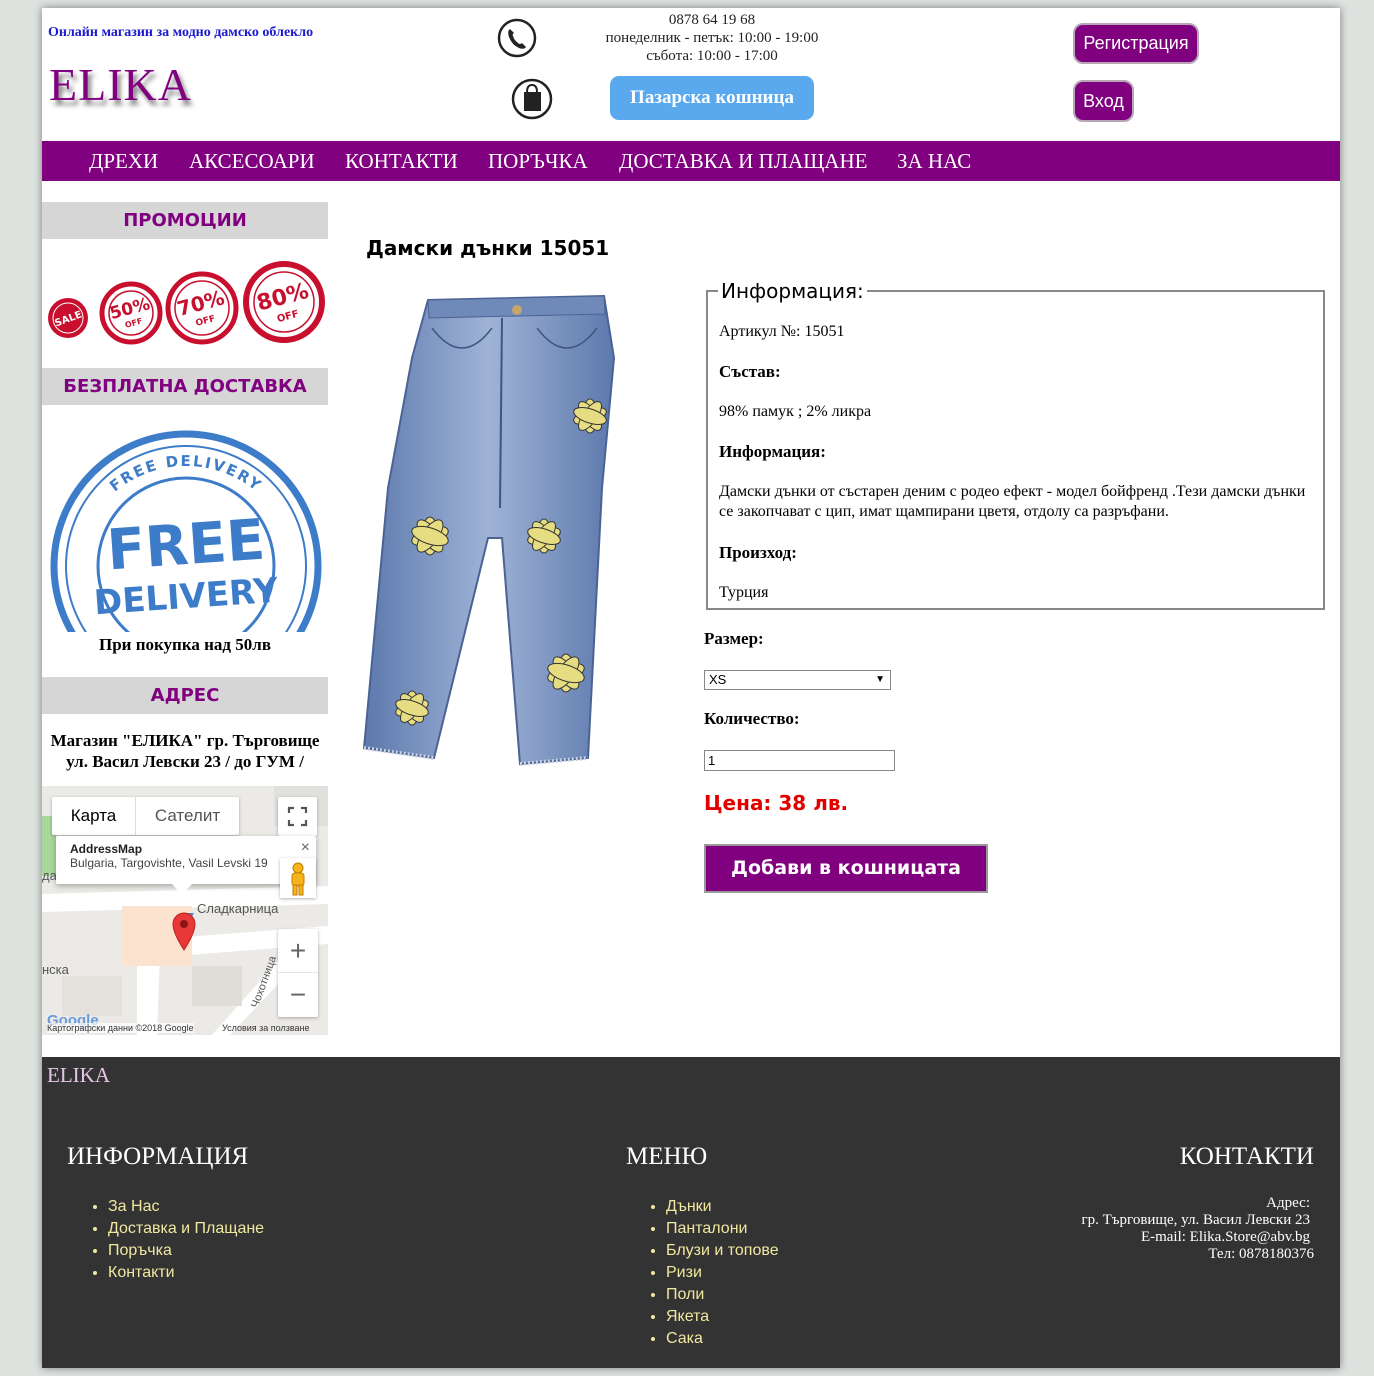 This screenshot has height=1376, width=1374. Describe the element at coordinates (186, 1273) in the screenshot. I see `footer-link-contacts: Контакти` at that location.